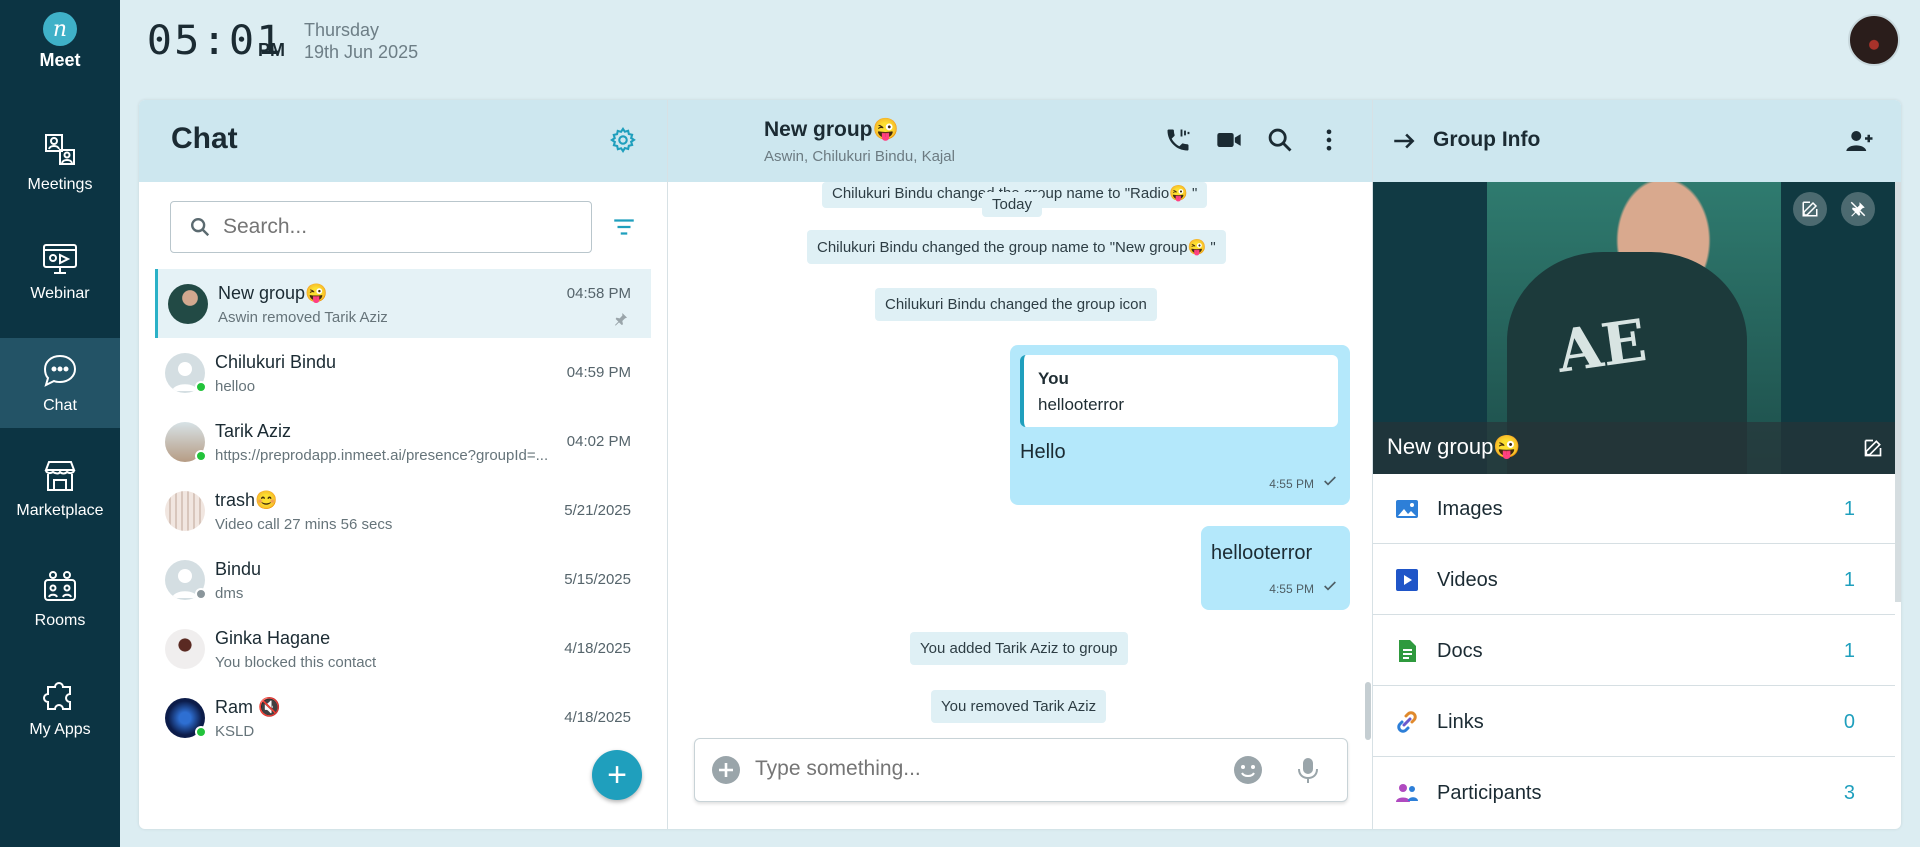  I want to click on pin-icon, so click(621, 319).